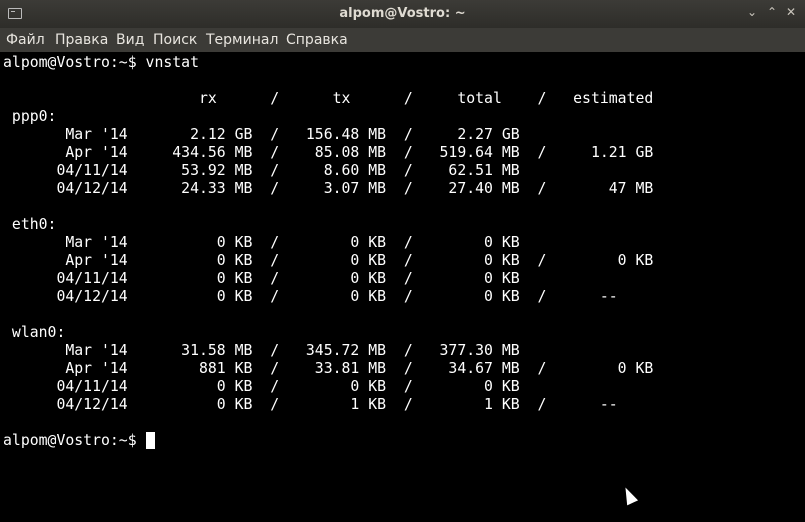  Describe the element at coordinates (328, 260) in the screenshot. I see `terminal-line: Apr '14 0 KB / 0 KB / 0 KB / 0 KB` at that location.